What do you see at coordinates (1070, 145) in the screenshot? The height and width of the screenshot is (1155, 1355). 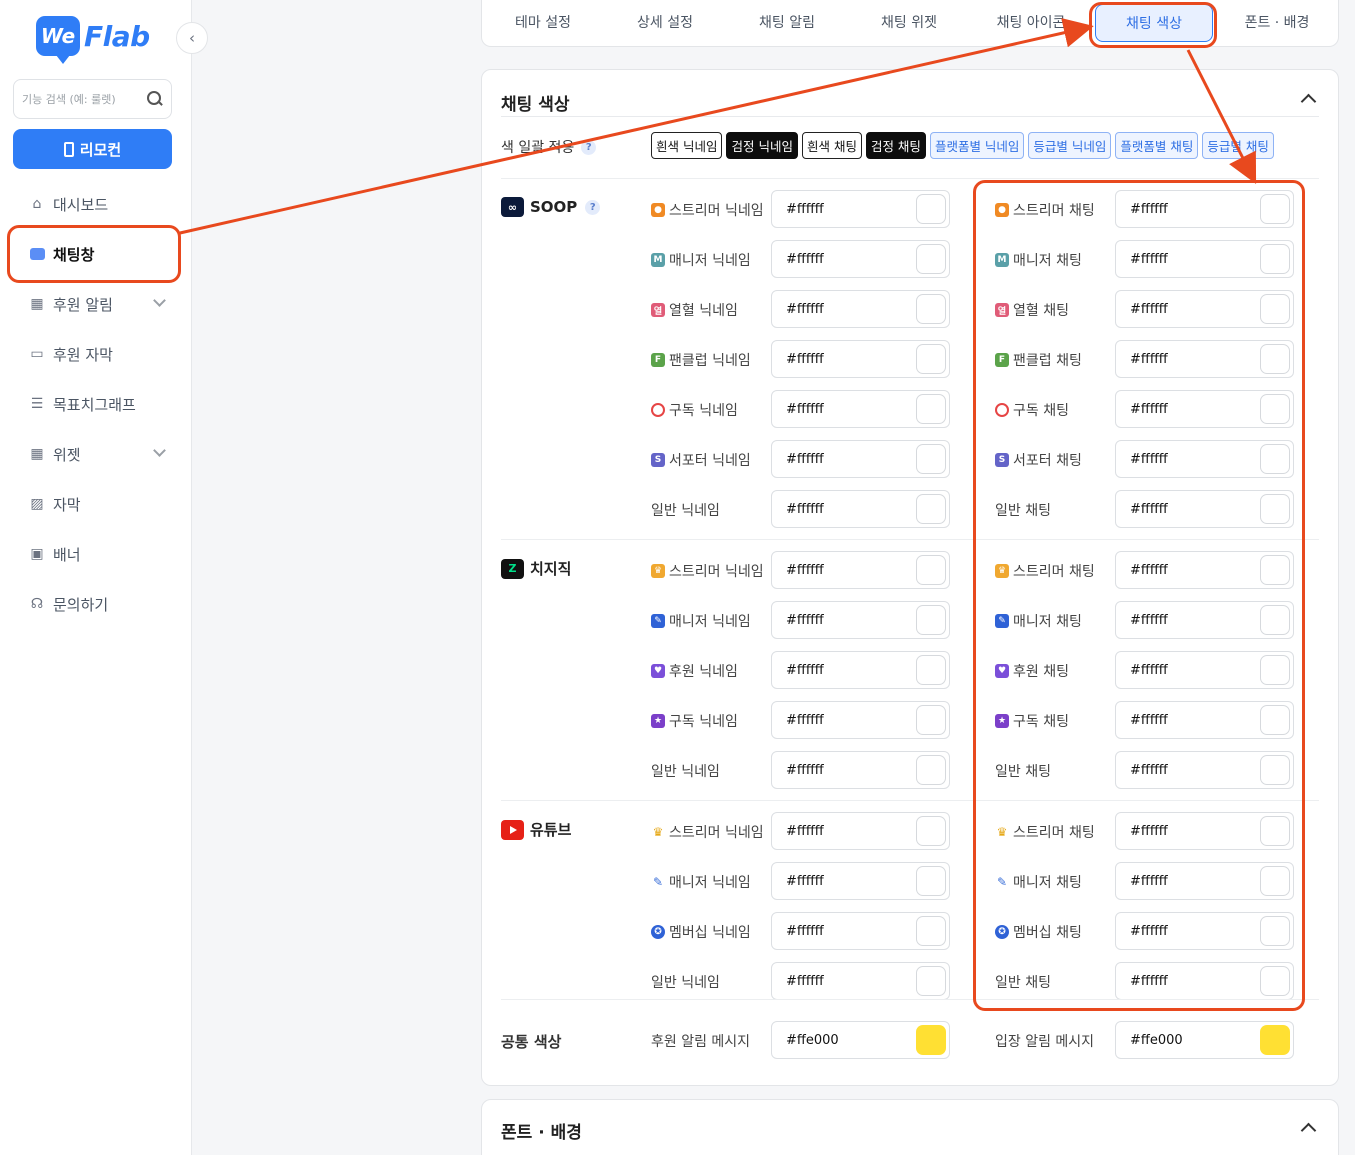 I see `bulk-button-5: 등급별 닉네임` at bounding box center [1070, 145].